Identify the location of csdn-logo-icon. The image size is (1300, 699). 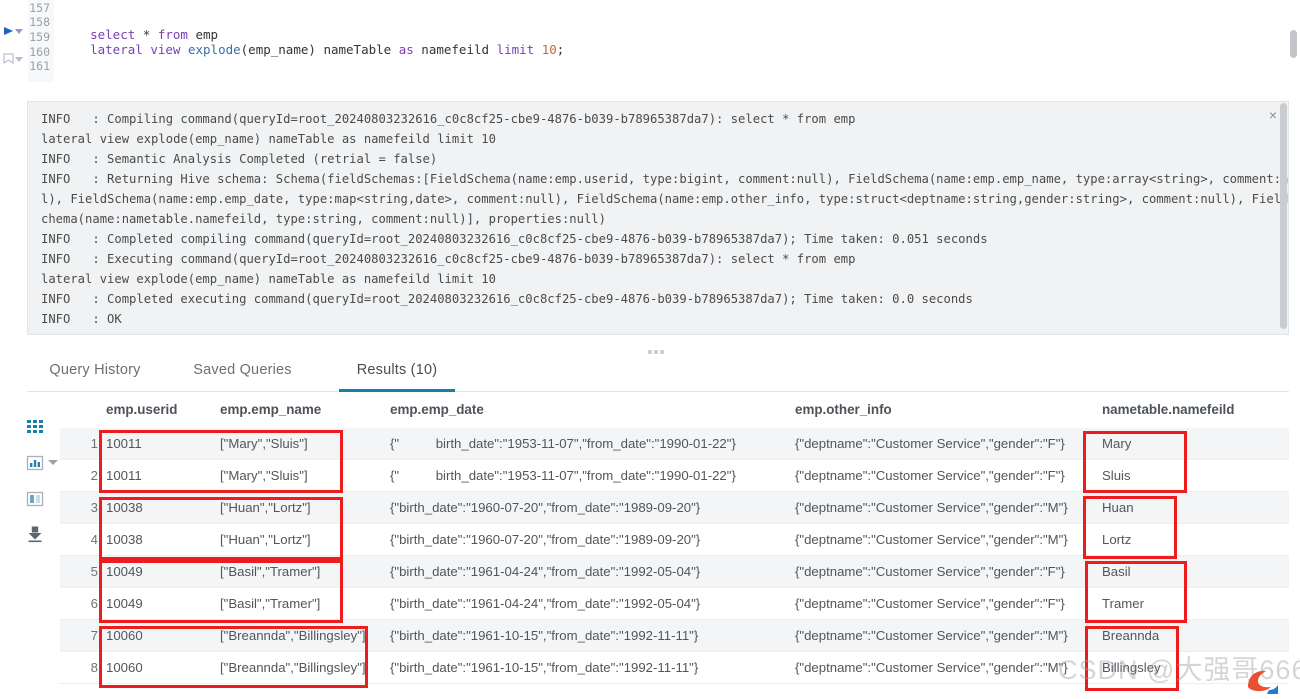
(1262, 681).